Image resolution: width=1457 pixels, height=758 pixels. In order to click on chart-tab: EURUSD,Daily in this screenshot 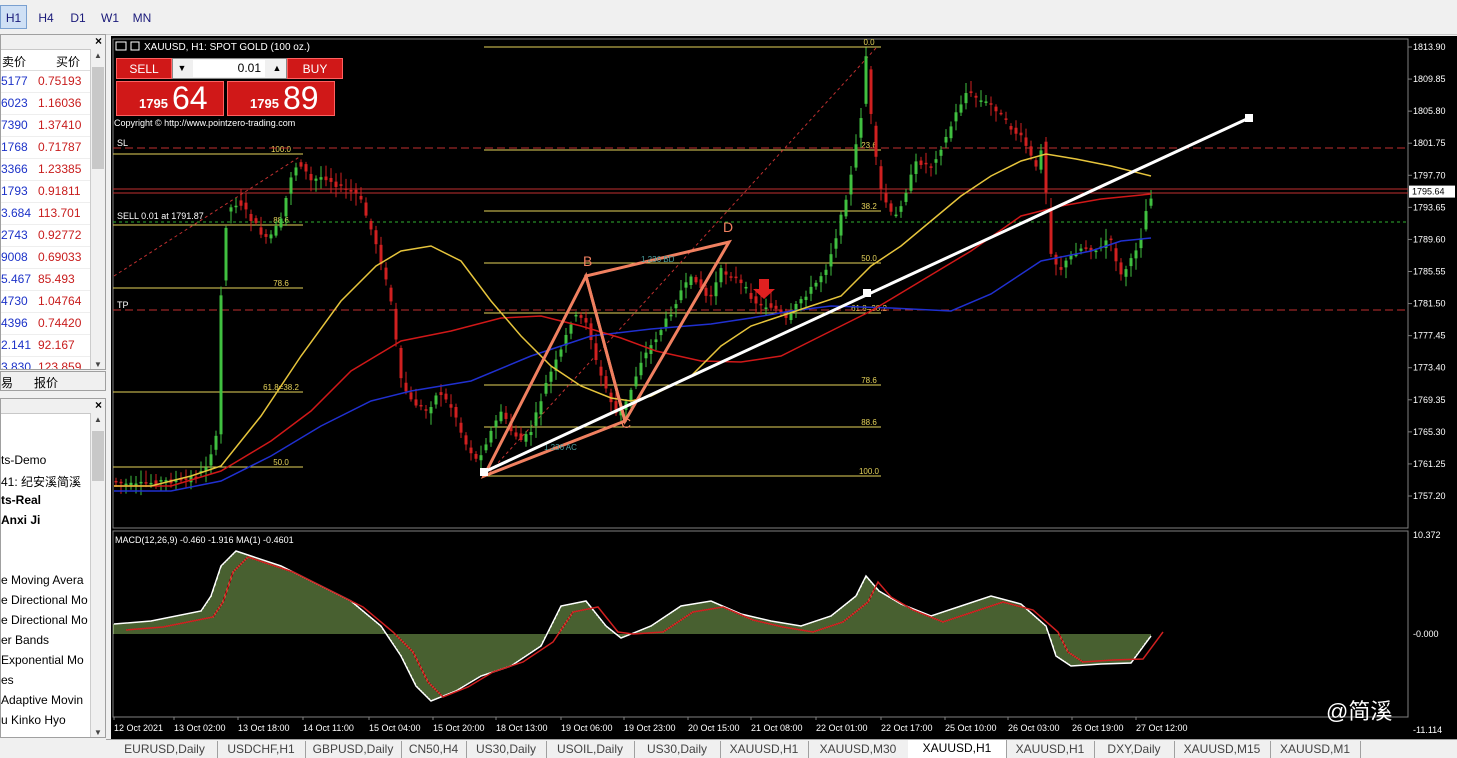, I will do `click(165, 749)`.